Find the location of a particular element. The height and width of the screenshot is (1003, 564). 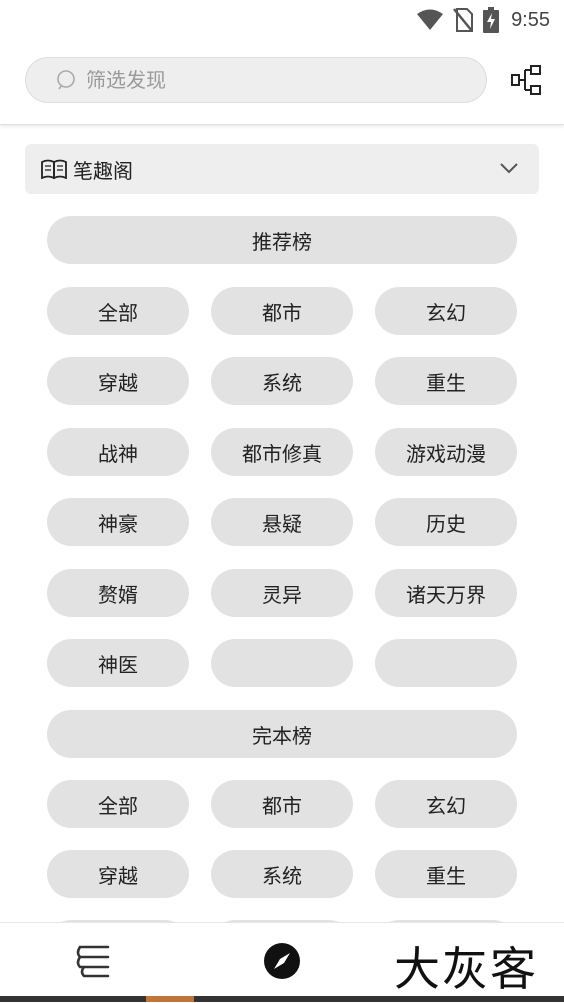

search-bar is located at coordinates (256, 80).